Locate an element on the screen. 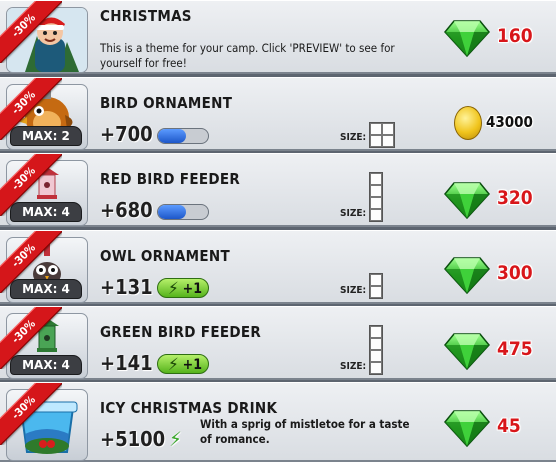 This screenshot has width=556, height=462. item-price: 320 is located at coordinates (515, 198).